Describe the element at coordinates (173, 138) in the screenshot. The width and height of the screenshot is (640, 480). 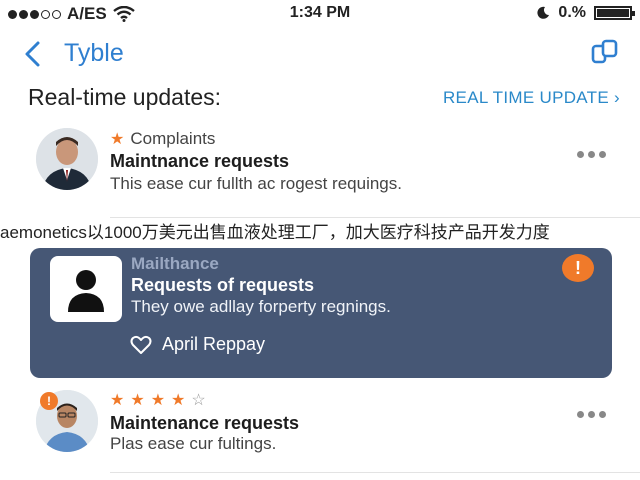
I see `item-category-label: Complaints` at that location.